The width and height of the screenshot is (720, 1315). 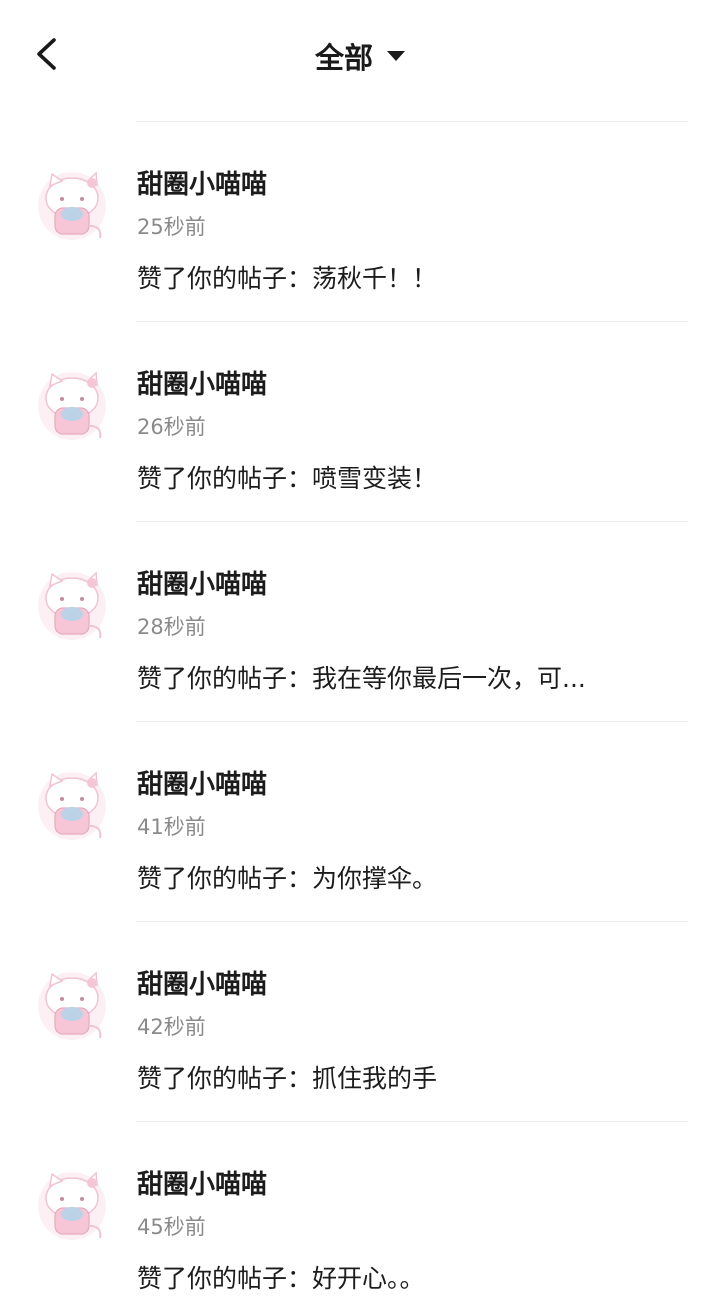 What do you see at coordinates (287, 479) in the screenshot?
I see `notification-message: 赞了你的帖子：喷雪变装！` at bounding box center [287, 479].